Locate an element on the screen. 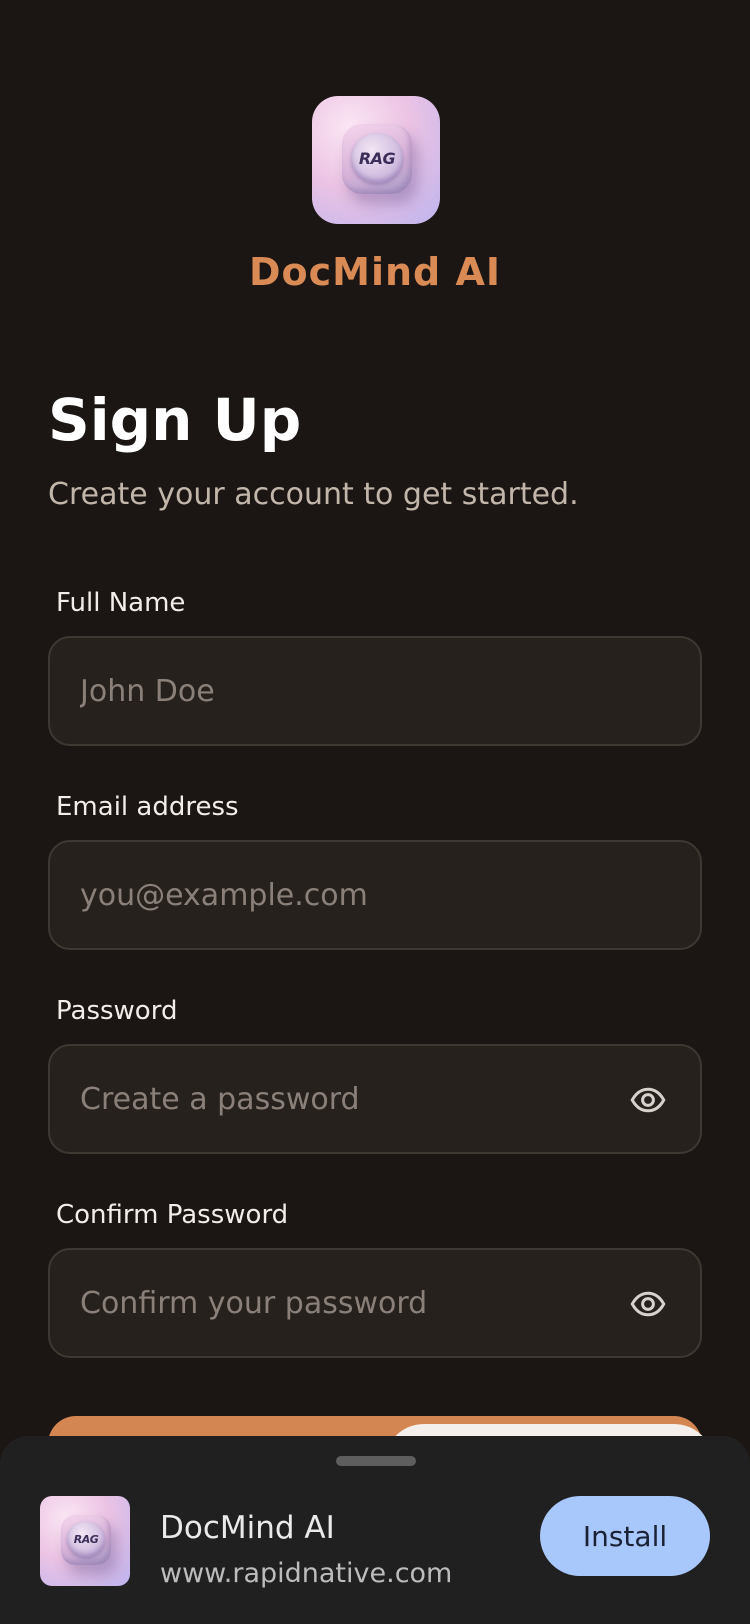  password-input is located at coordinates (330, 1099).